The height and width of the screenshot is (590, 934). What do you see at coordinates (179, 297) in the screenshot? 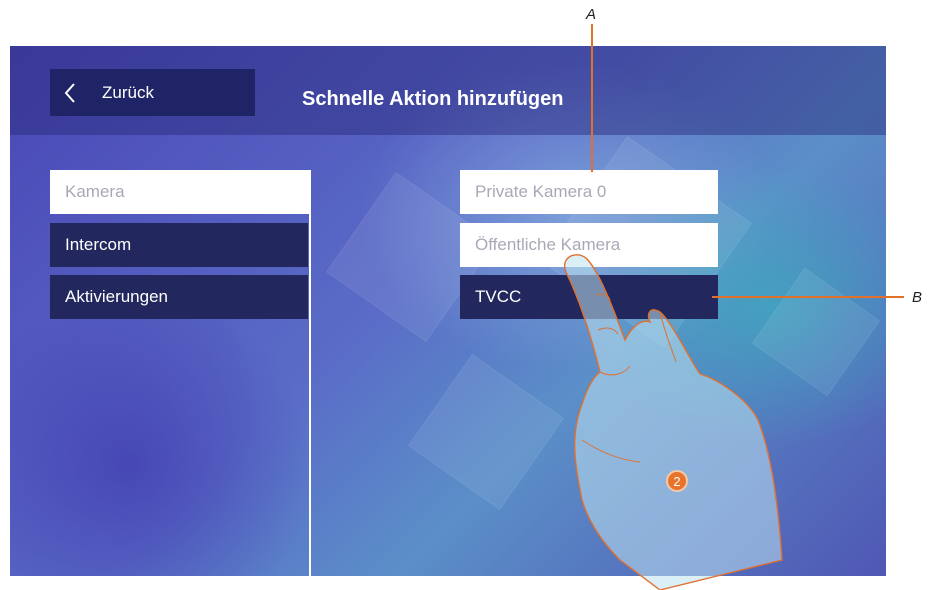
I see `category-item-aktivierungen: Aktivierungen` at bounding box center [179, 297].